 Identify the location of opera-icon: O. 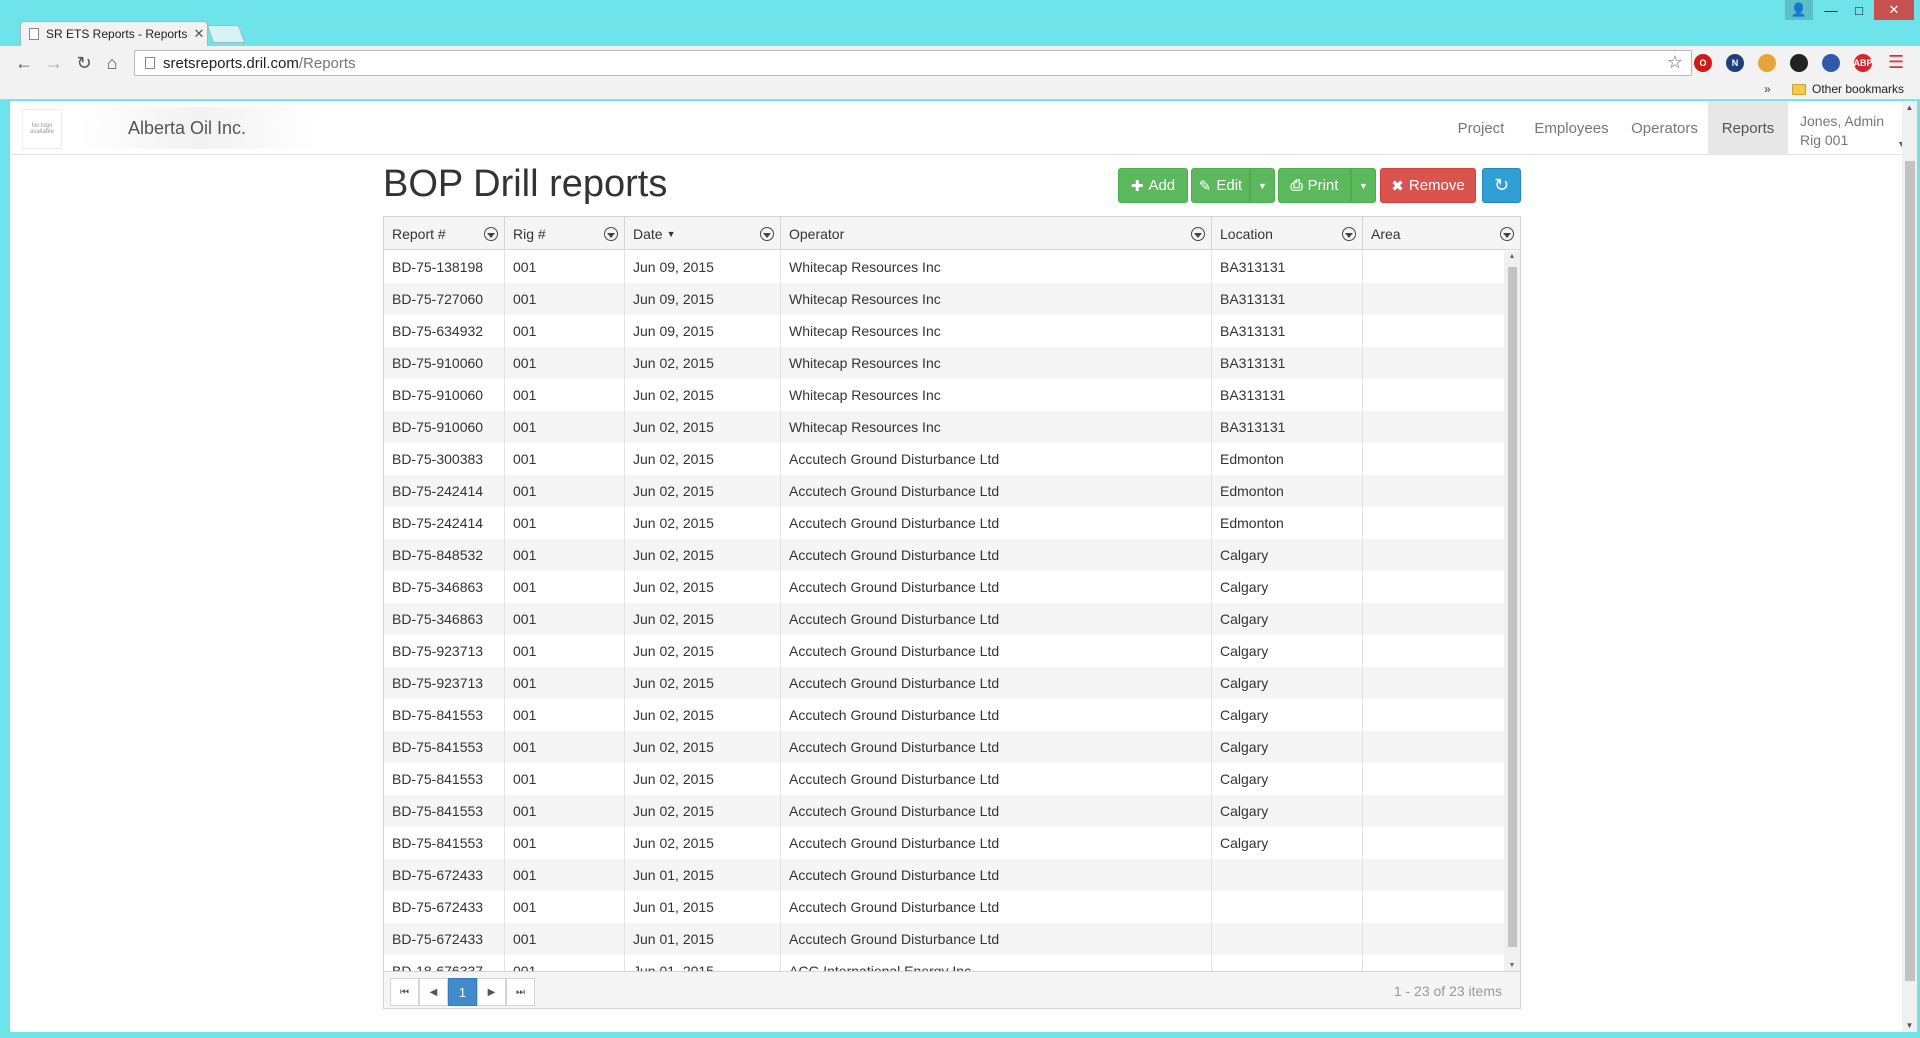
(1703, 63).